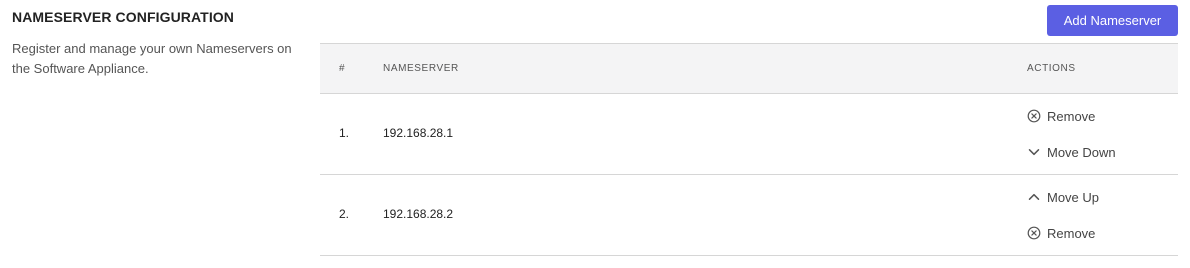 The height and width of the screenshot is (268, 1190). I want to click on chevron-down-icon, so click(1034, 152).